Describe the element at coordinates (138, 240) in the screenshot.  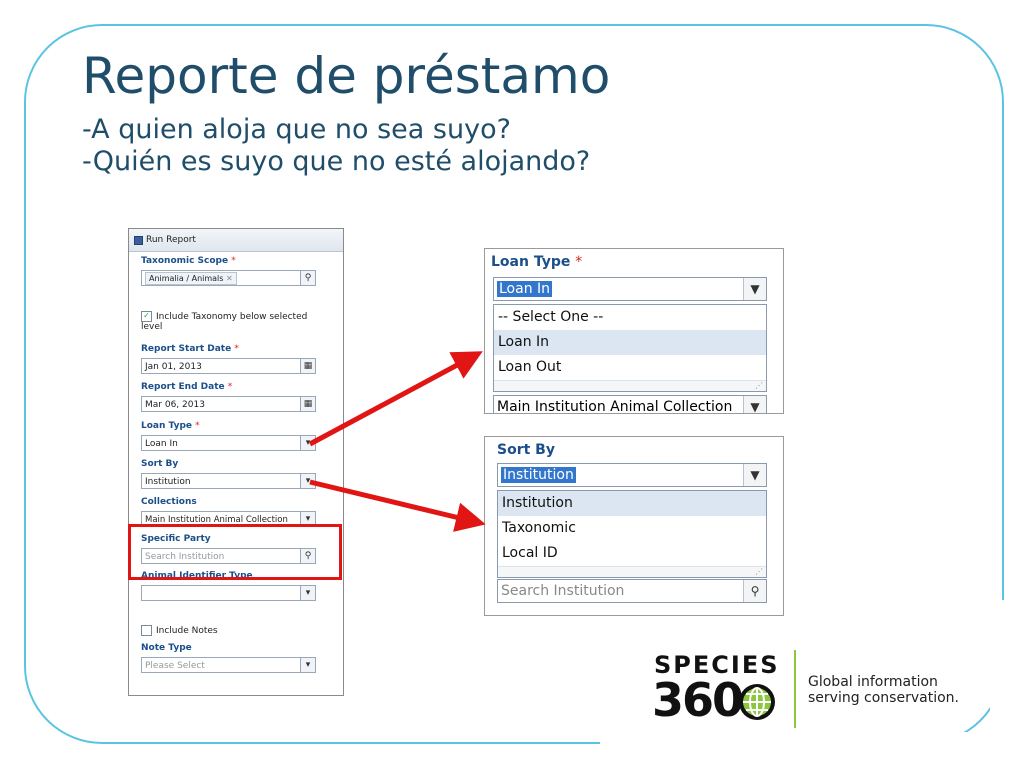
I see `save-icon` at that location.